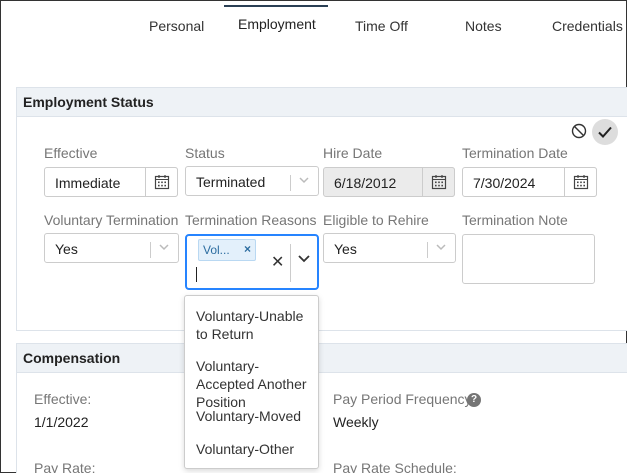 The width and height of the screenshot is (627, 473). I want to click on hire-date-field: 6/18/2012, so click(389, 182).